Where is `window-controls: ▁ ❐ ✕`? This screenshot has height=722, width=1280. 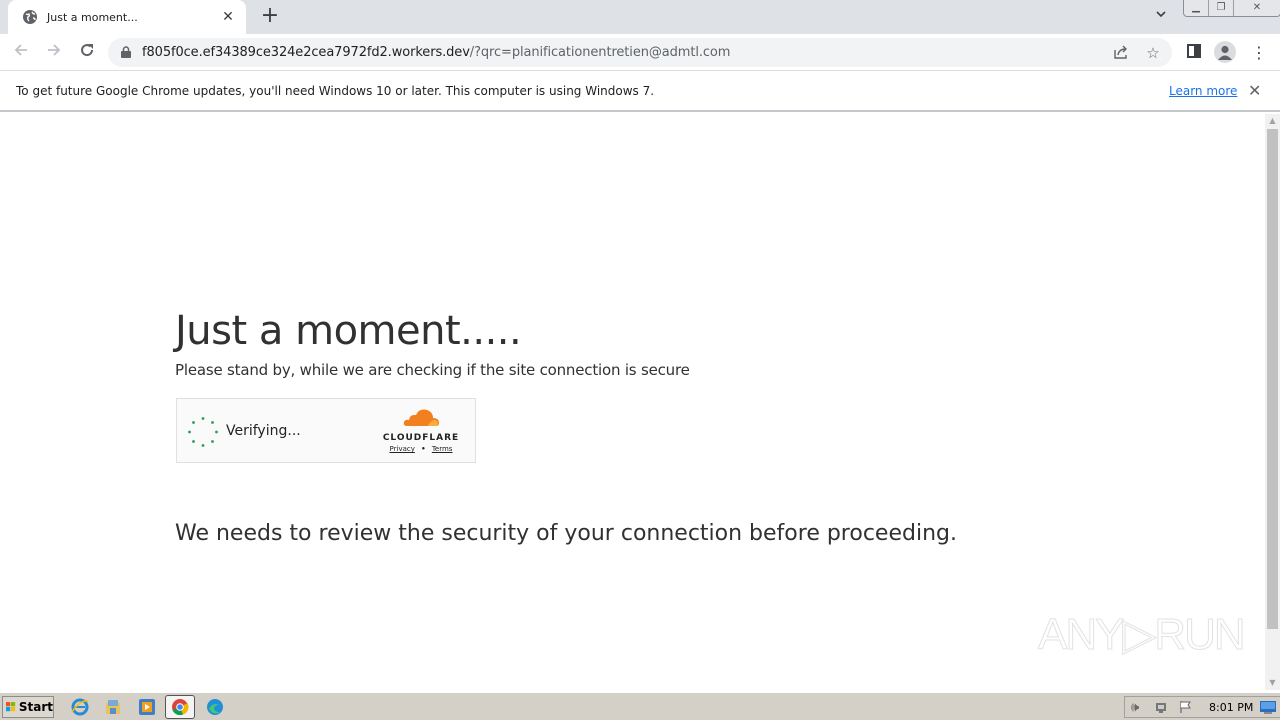 window-controls: ▁ ❐ ✕ is located at coordinates (1231, 8).